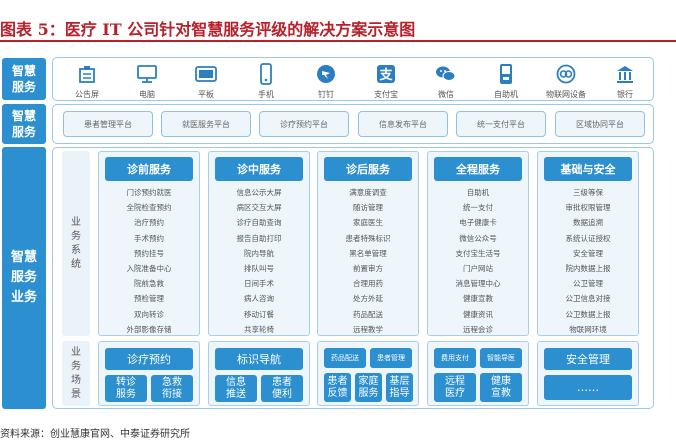 The height and width of the screenshot is (440, 676). I want to click on device-computer: 电脑, so click(147, 81).